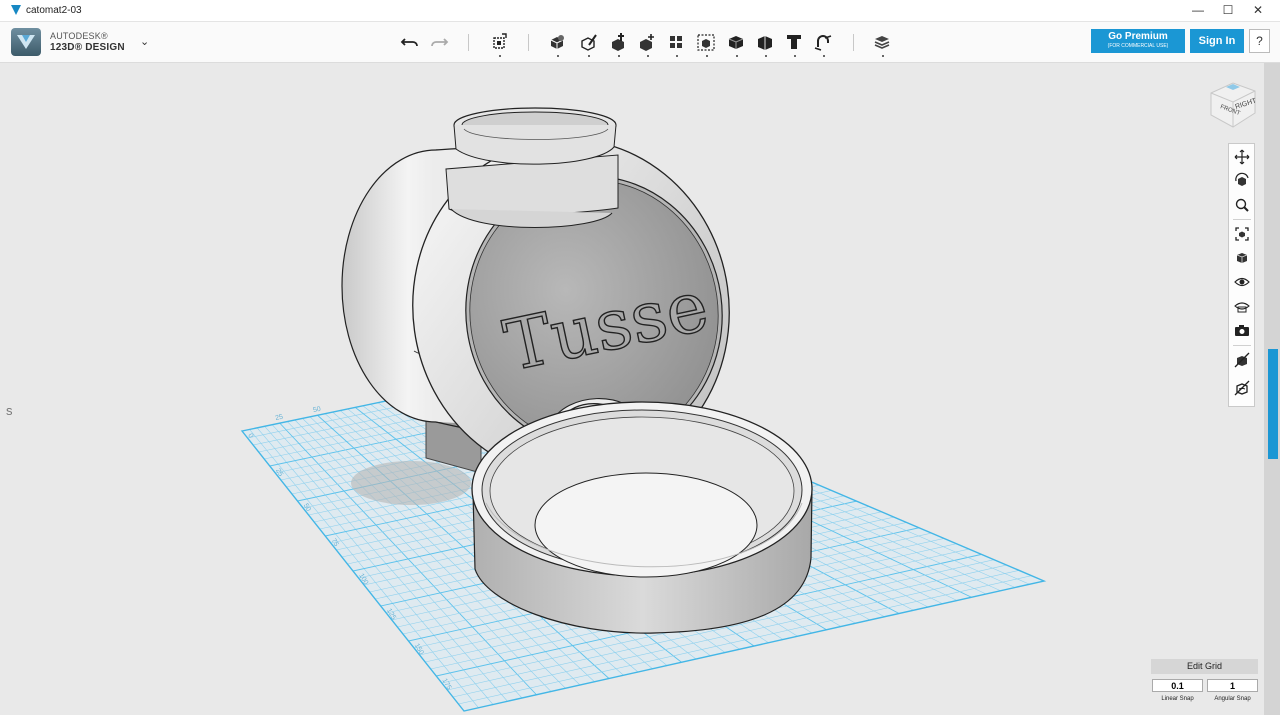 The width and height of the screenshot is (1280, 715). What do you see at coordinates (1242, 157) in the screenshot?
I see `pan-icon` at bounding box center [1242, 157].